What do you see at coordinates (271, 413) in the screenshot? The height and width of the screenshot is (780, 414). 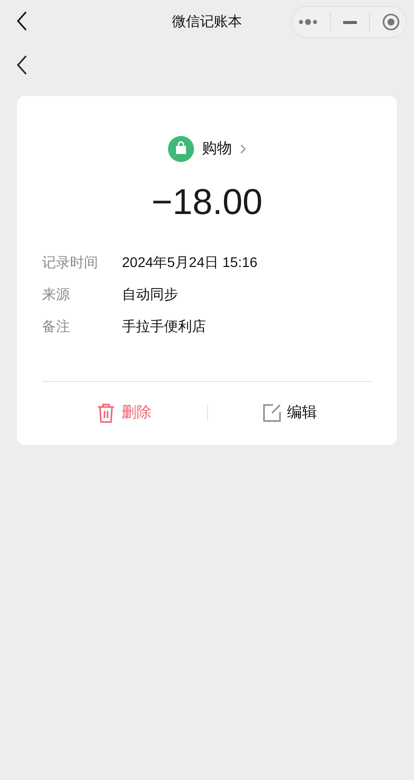 I see `edit-icon` at bounding box center [271, 413].